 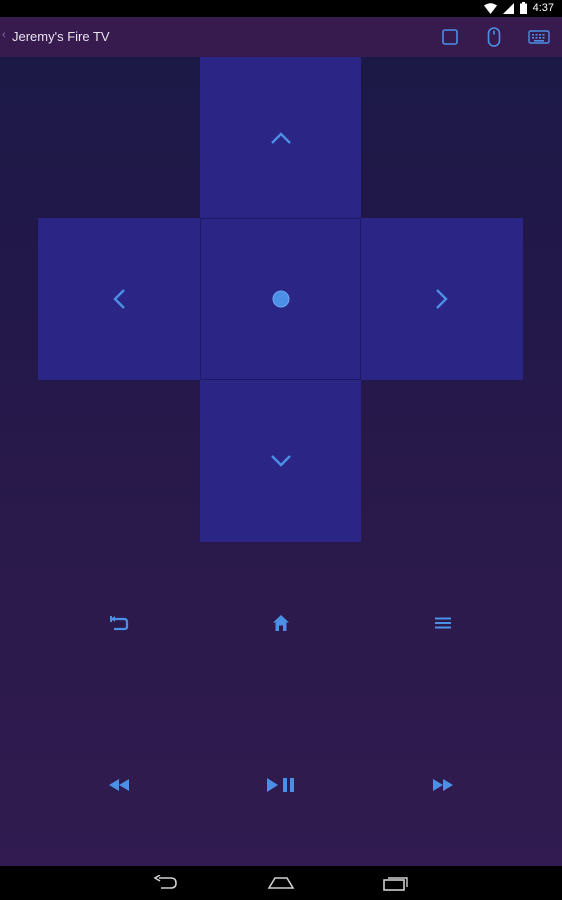 What do you see at coordinates (281, 8) in the screenshot?
I see `status-bar: 4:37` at bounding box center [281, 8].